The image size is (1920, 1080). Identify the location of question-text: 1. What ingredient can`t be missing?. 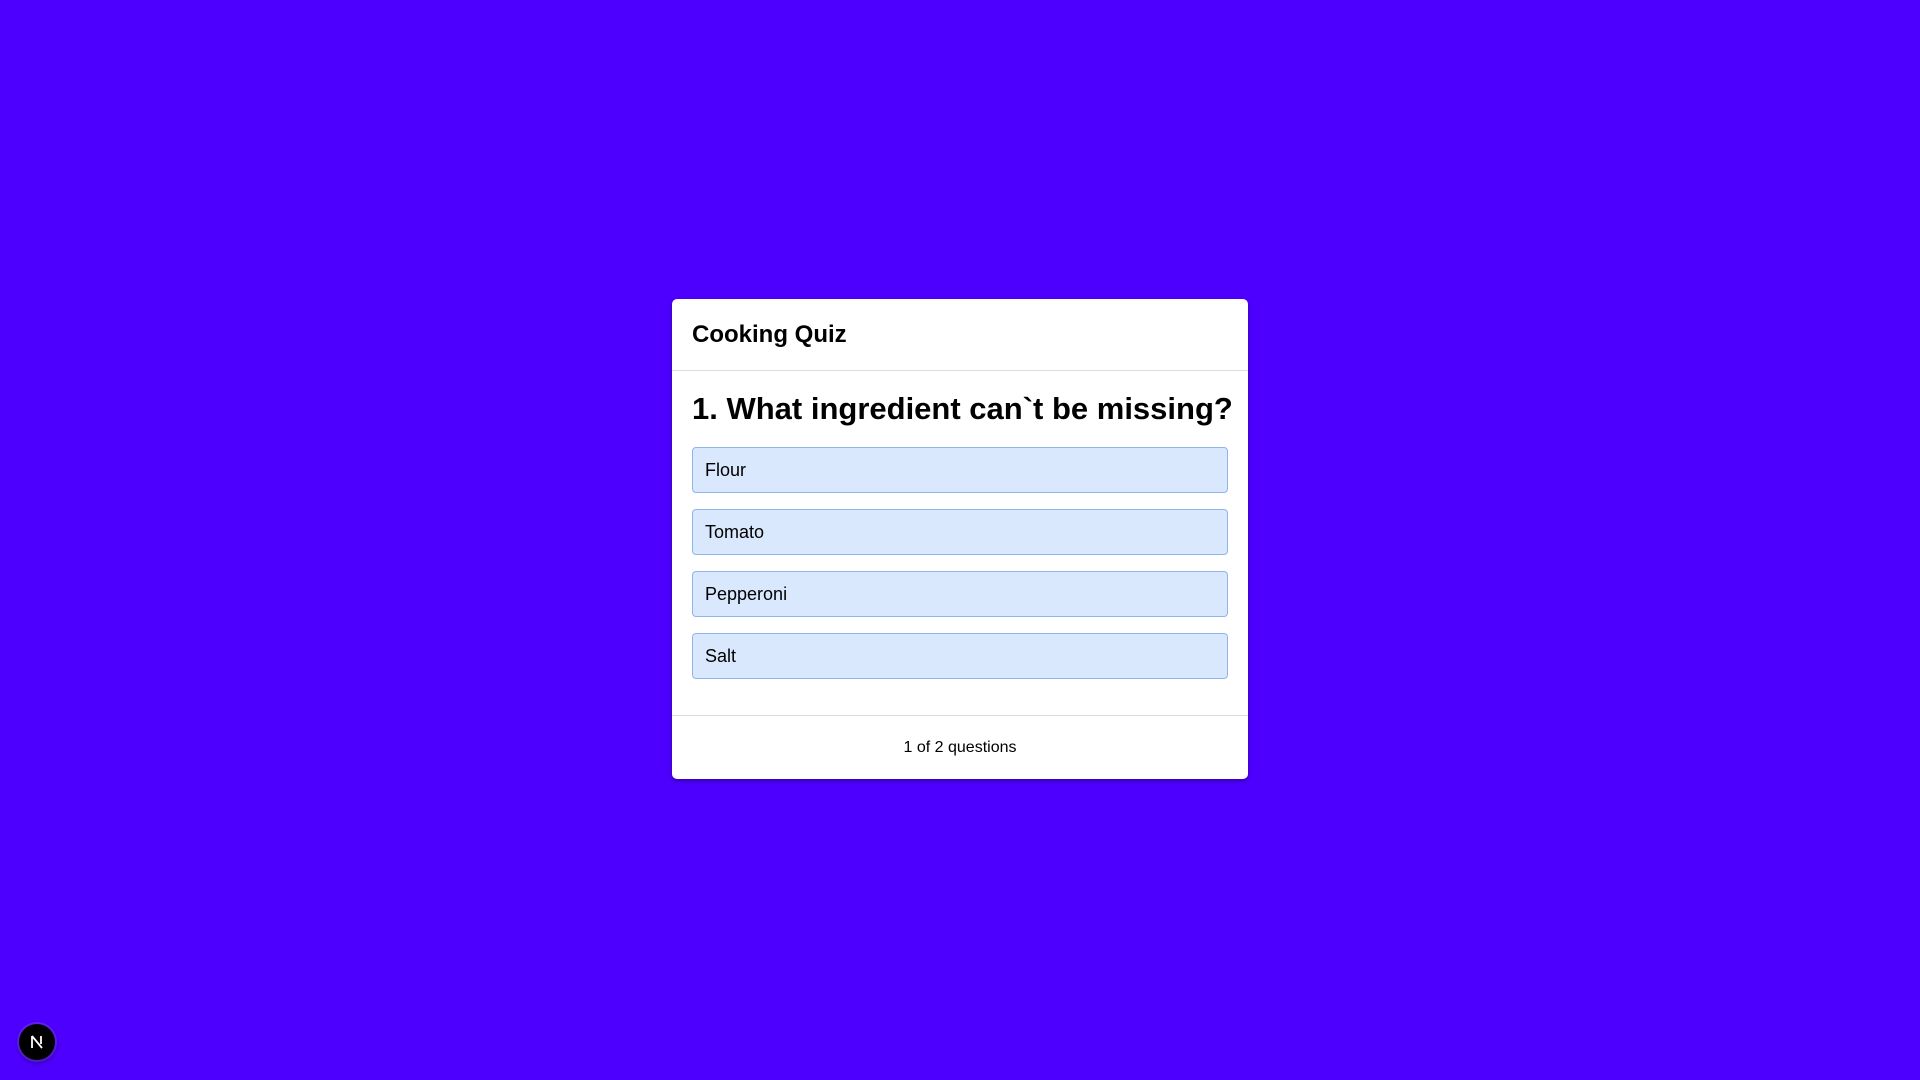
(962, 408).